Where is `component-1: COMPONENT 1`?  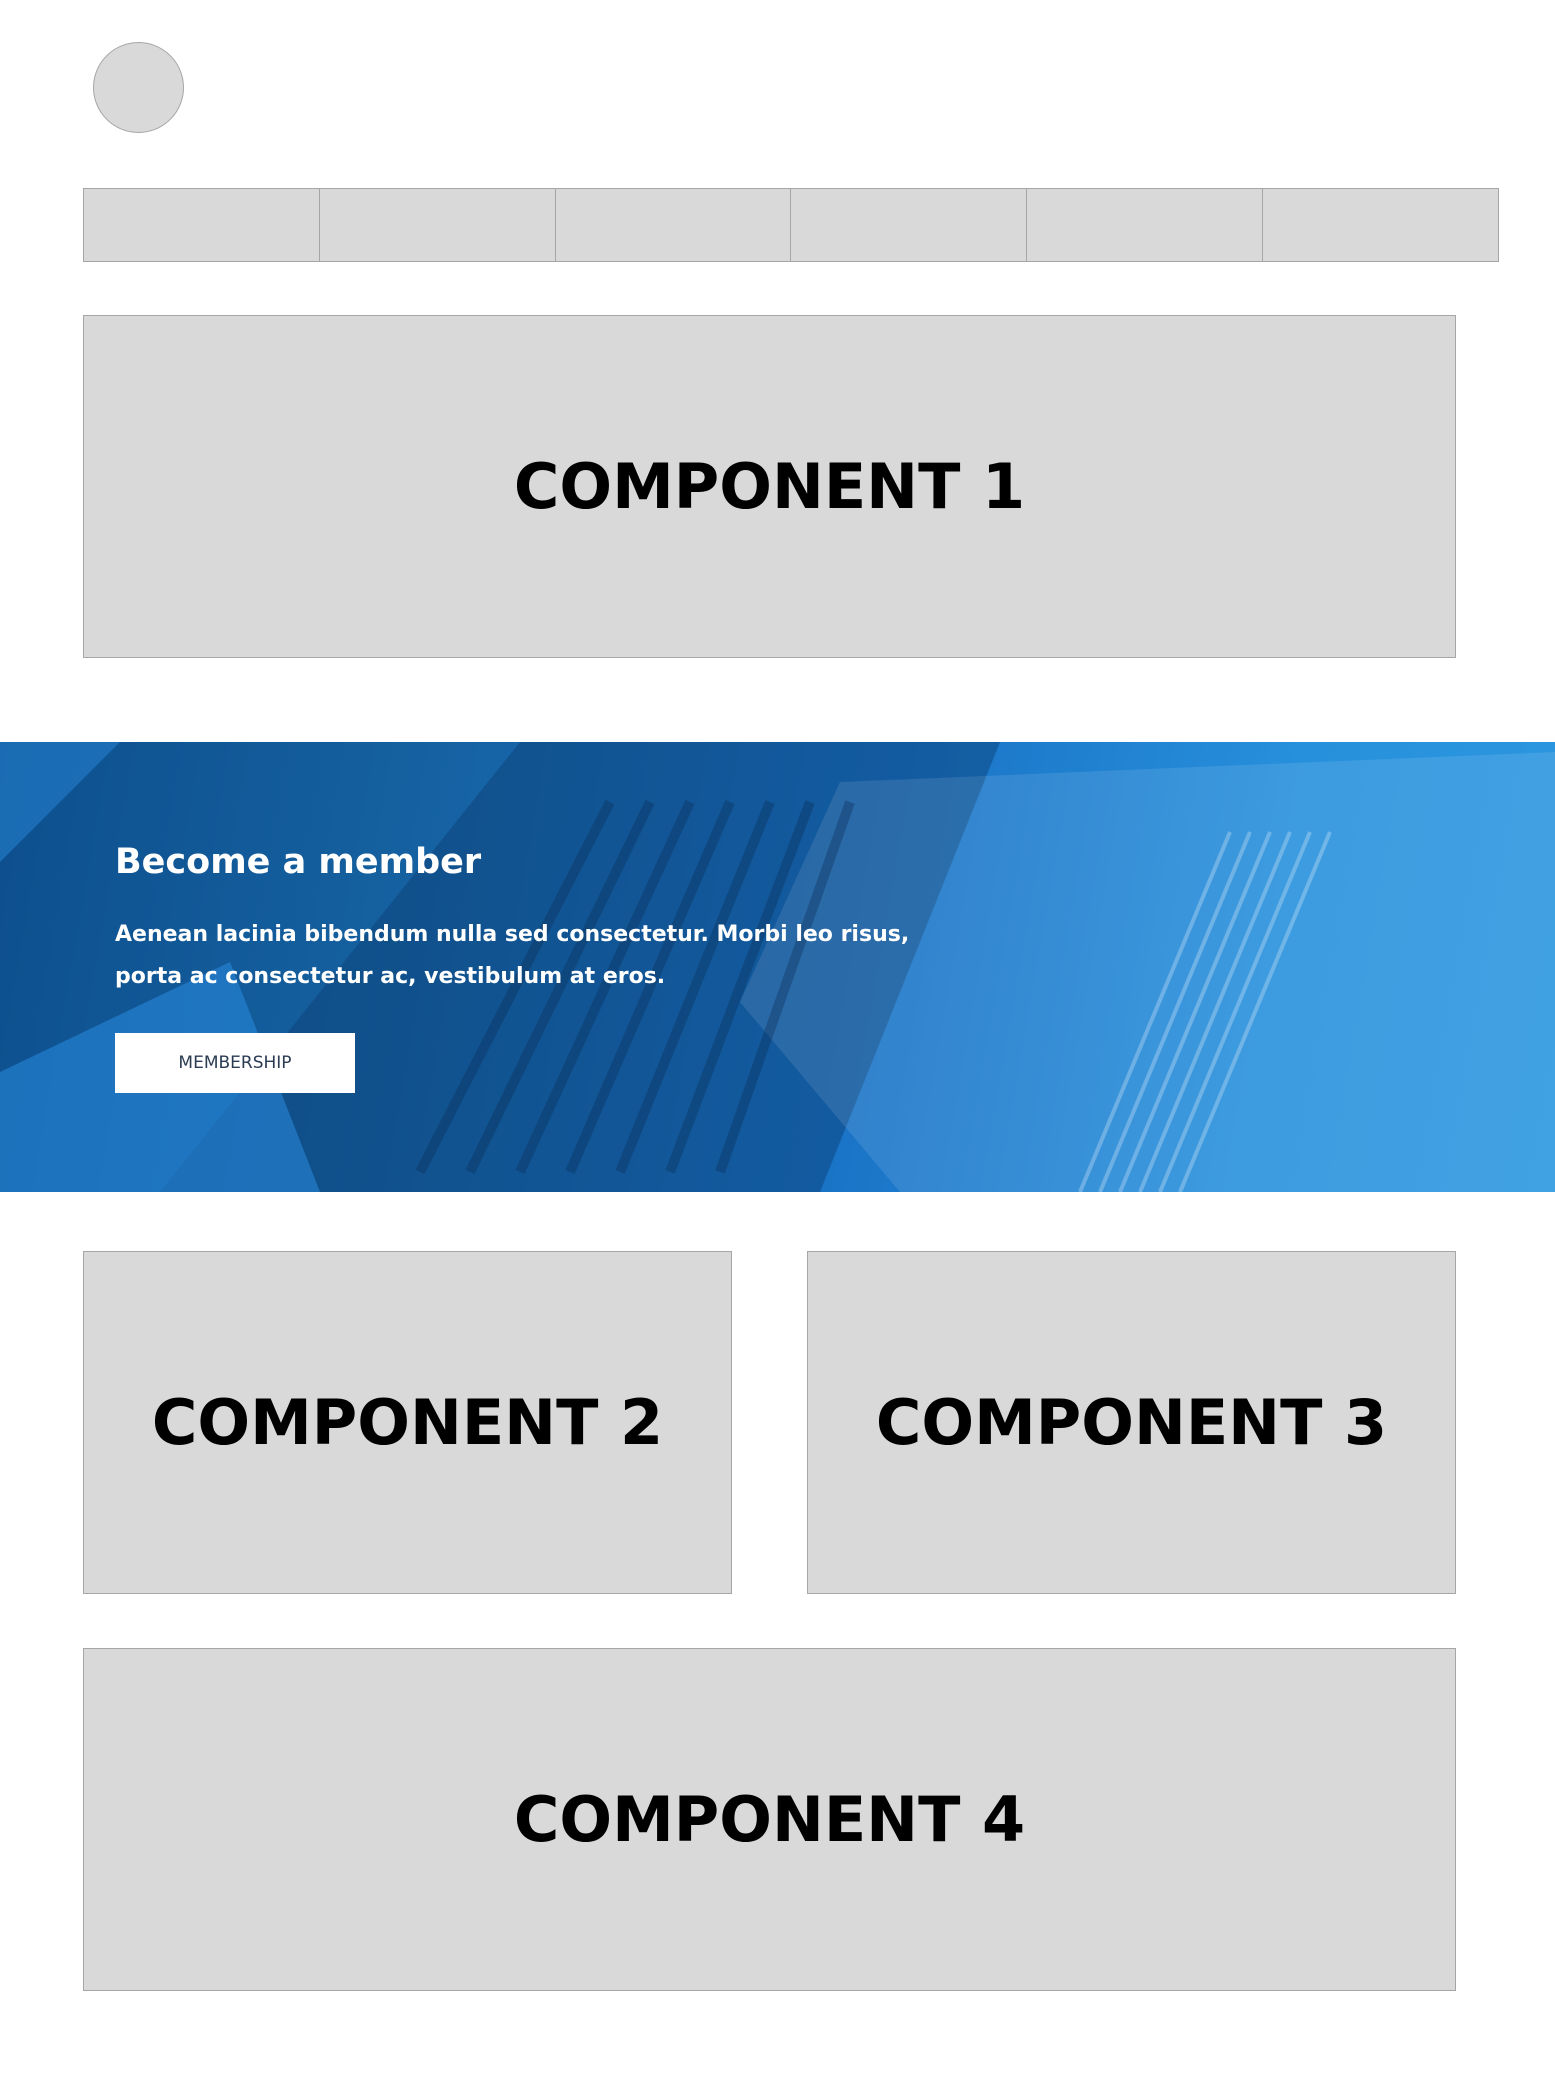
component-1: COMPONENT 1 is located at coordinates (769, 486).